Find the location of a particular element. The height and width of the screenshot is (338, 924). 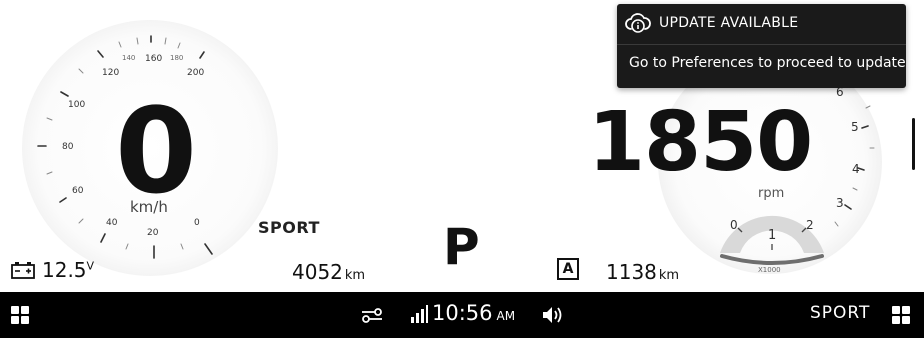

trip-meter: 1138 km is located at coordinates (642, 272).